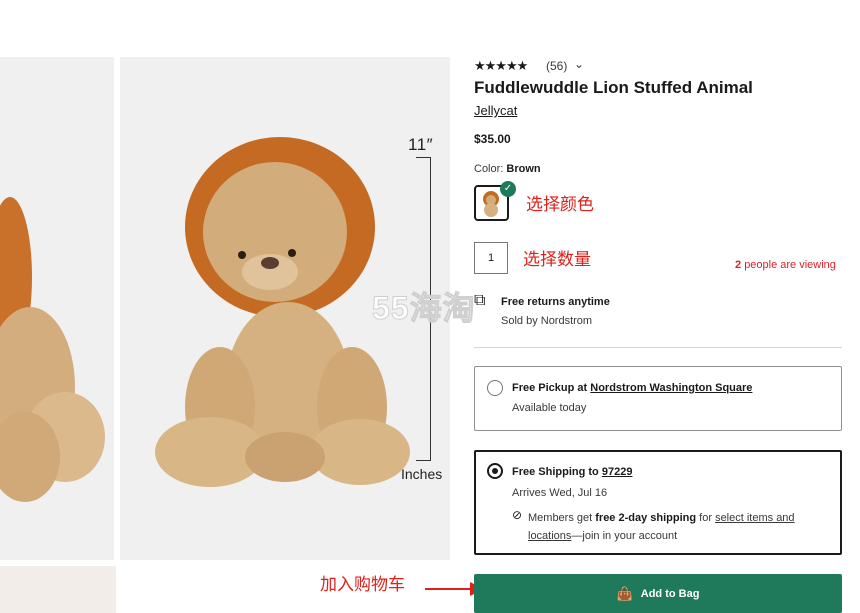 The height and width of the screenshot is (613, 860). Describe the element at coordinates (555, 302) in the screenshot. I see `free-returns-label: Free returns anytime` at that location.